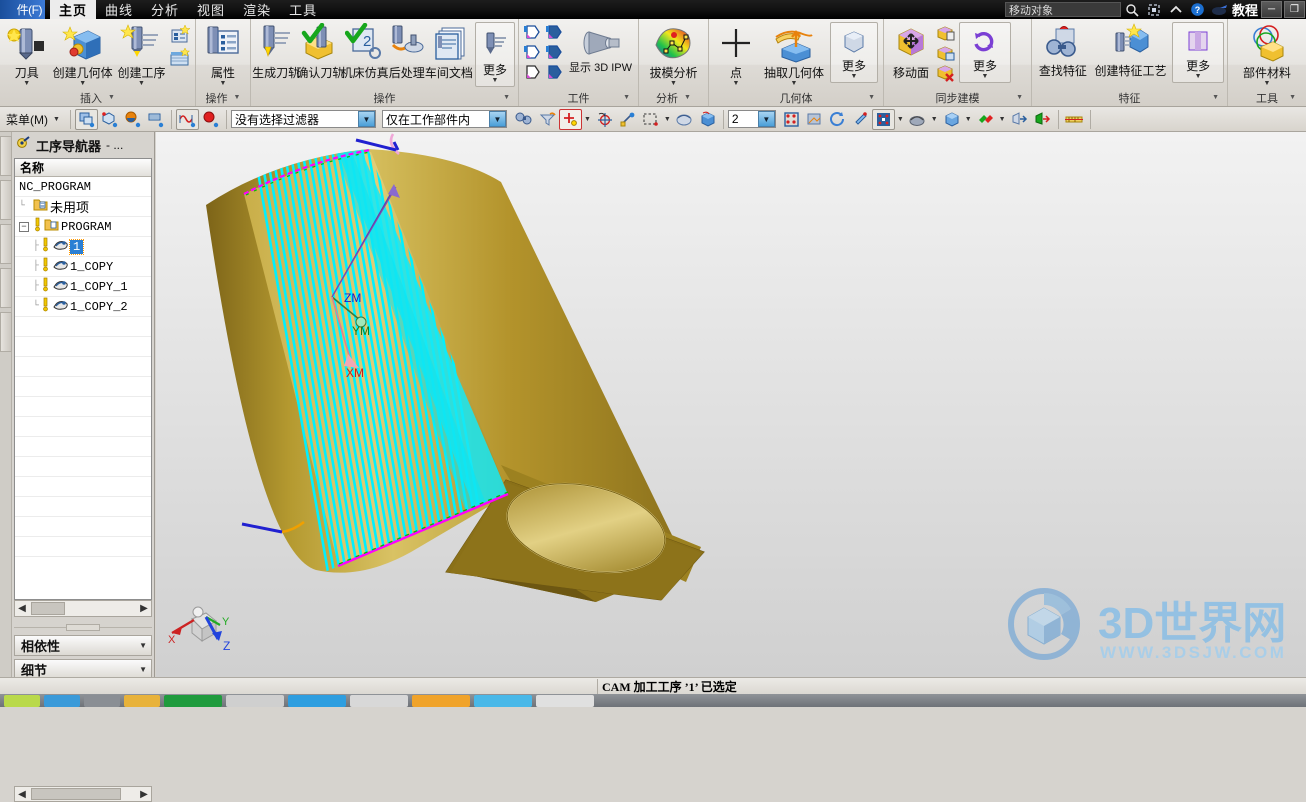 This screenshot has width=1306, height=802. I want to click on geometry-more-button: 更多 ▼, so click(854, 52).